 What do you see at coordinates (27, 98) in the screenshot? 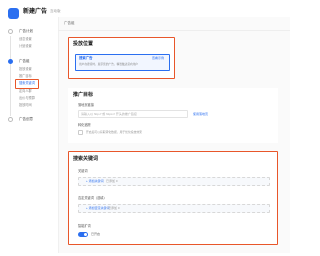
I see `sidebar-item-bid-budget: 出价与预算` at bounding box center [27, 98].